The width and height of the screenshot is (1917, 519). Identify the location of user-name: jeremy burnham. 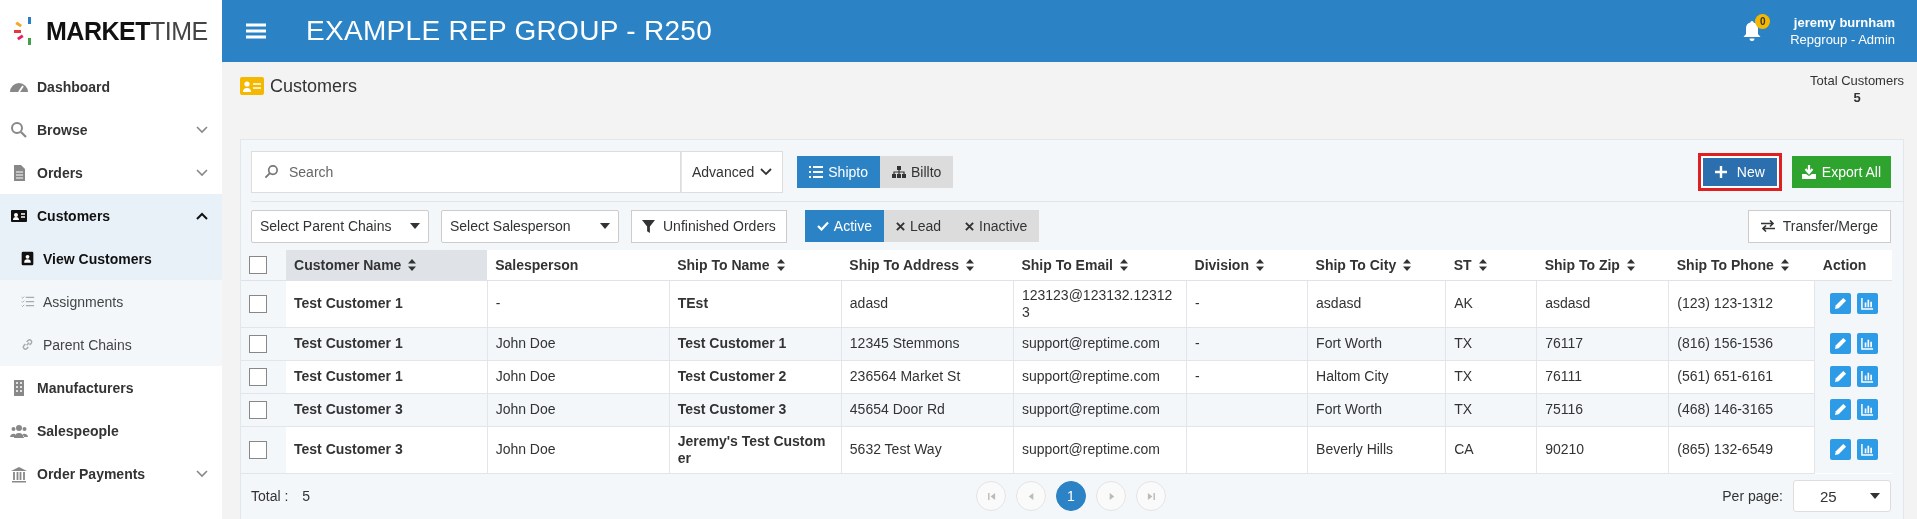
(1842, 22).